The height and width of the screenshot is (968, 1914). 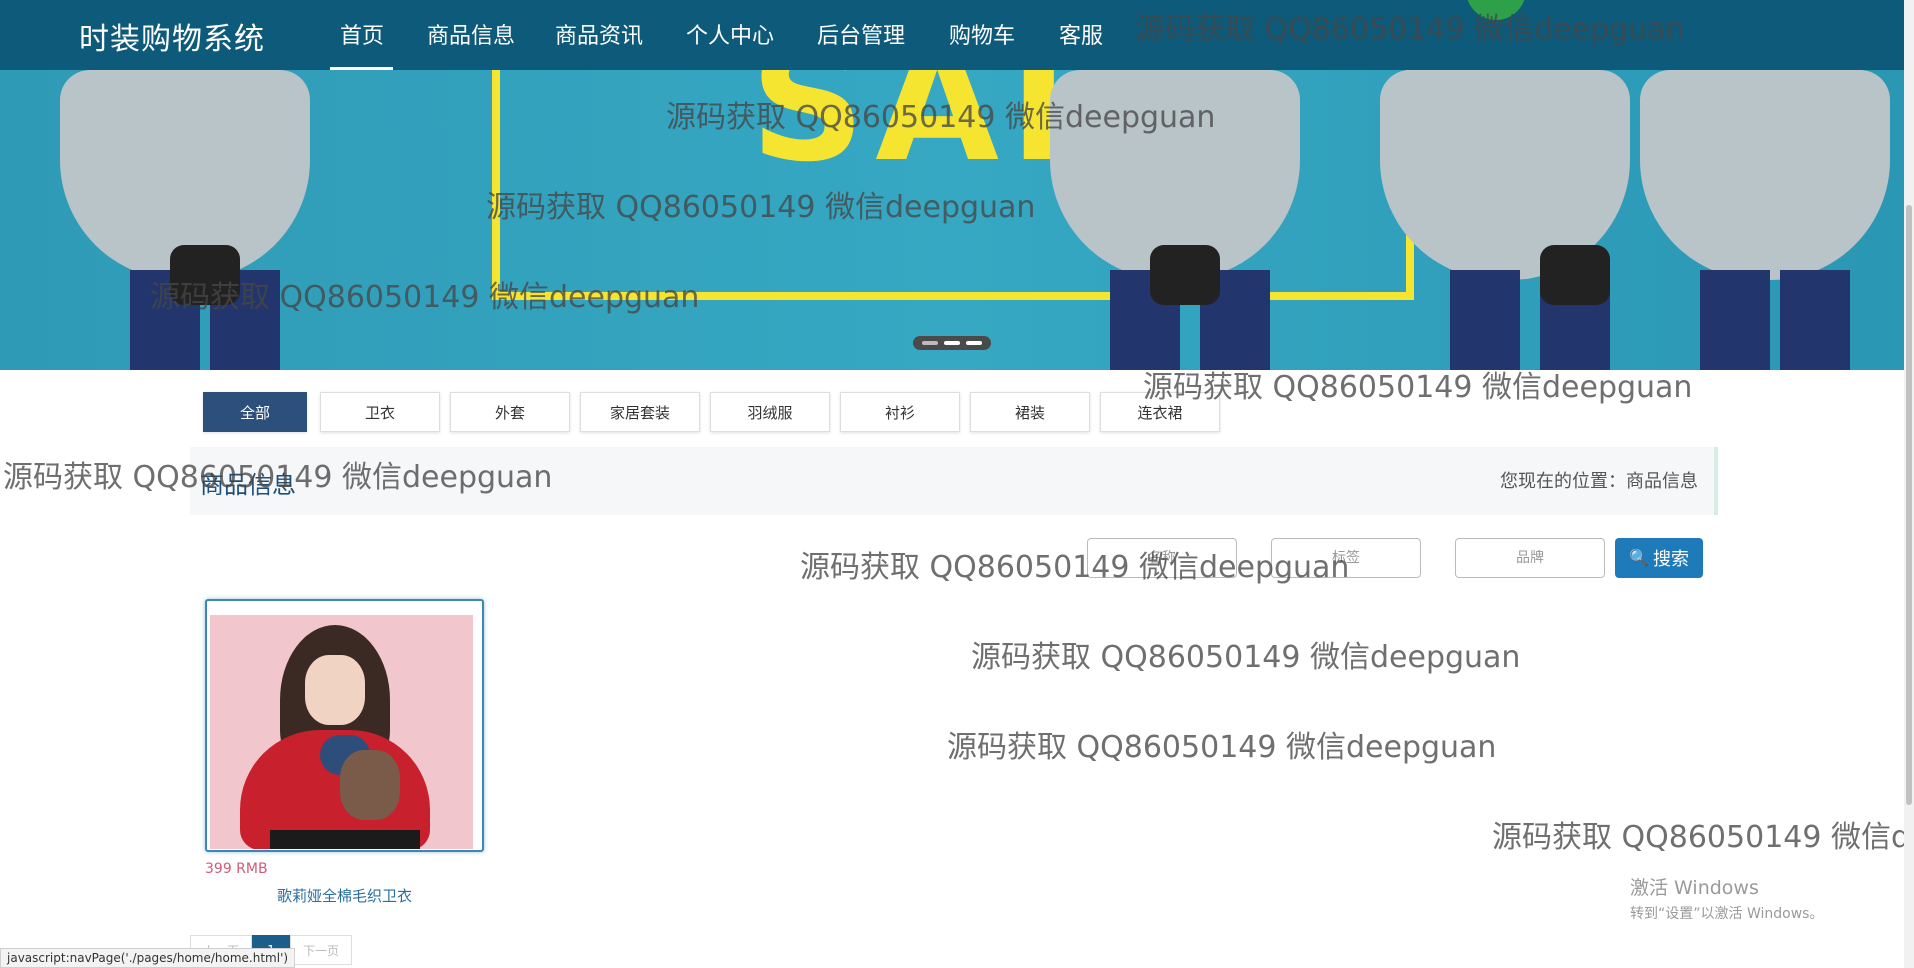 I want to click on windows-activation-subtitle: 转到“设置”以激活 Windows。, so click(x=1727, y=914).